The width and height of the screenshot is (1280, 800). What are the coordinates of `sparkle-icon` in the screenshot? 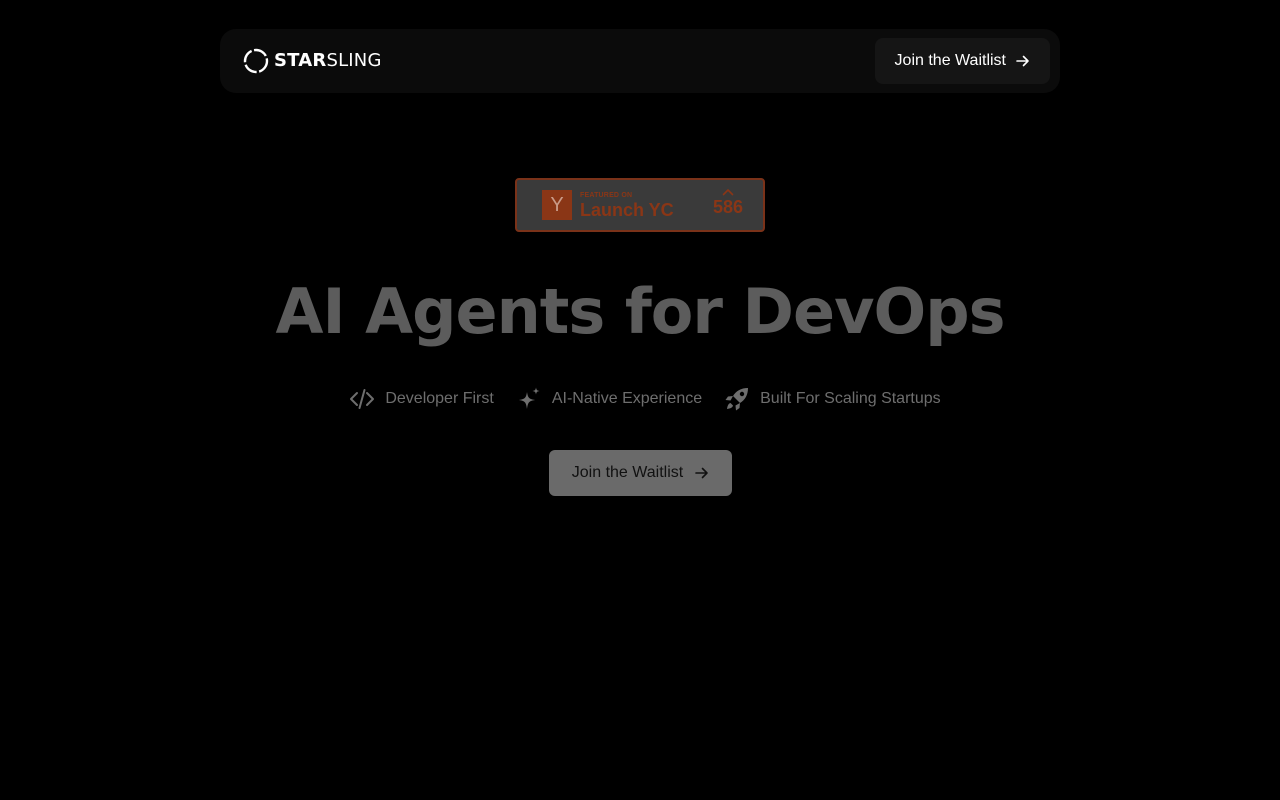 It's located at (529, 398).